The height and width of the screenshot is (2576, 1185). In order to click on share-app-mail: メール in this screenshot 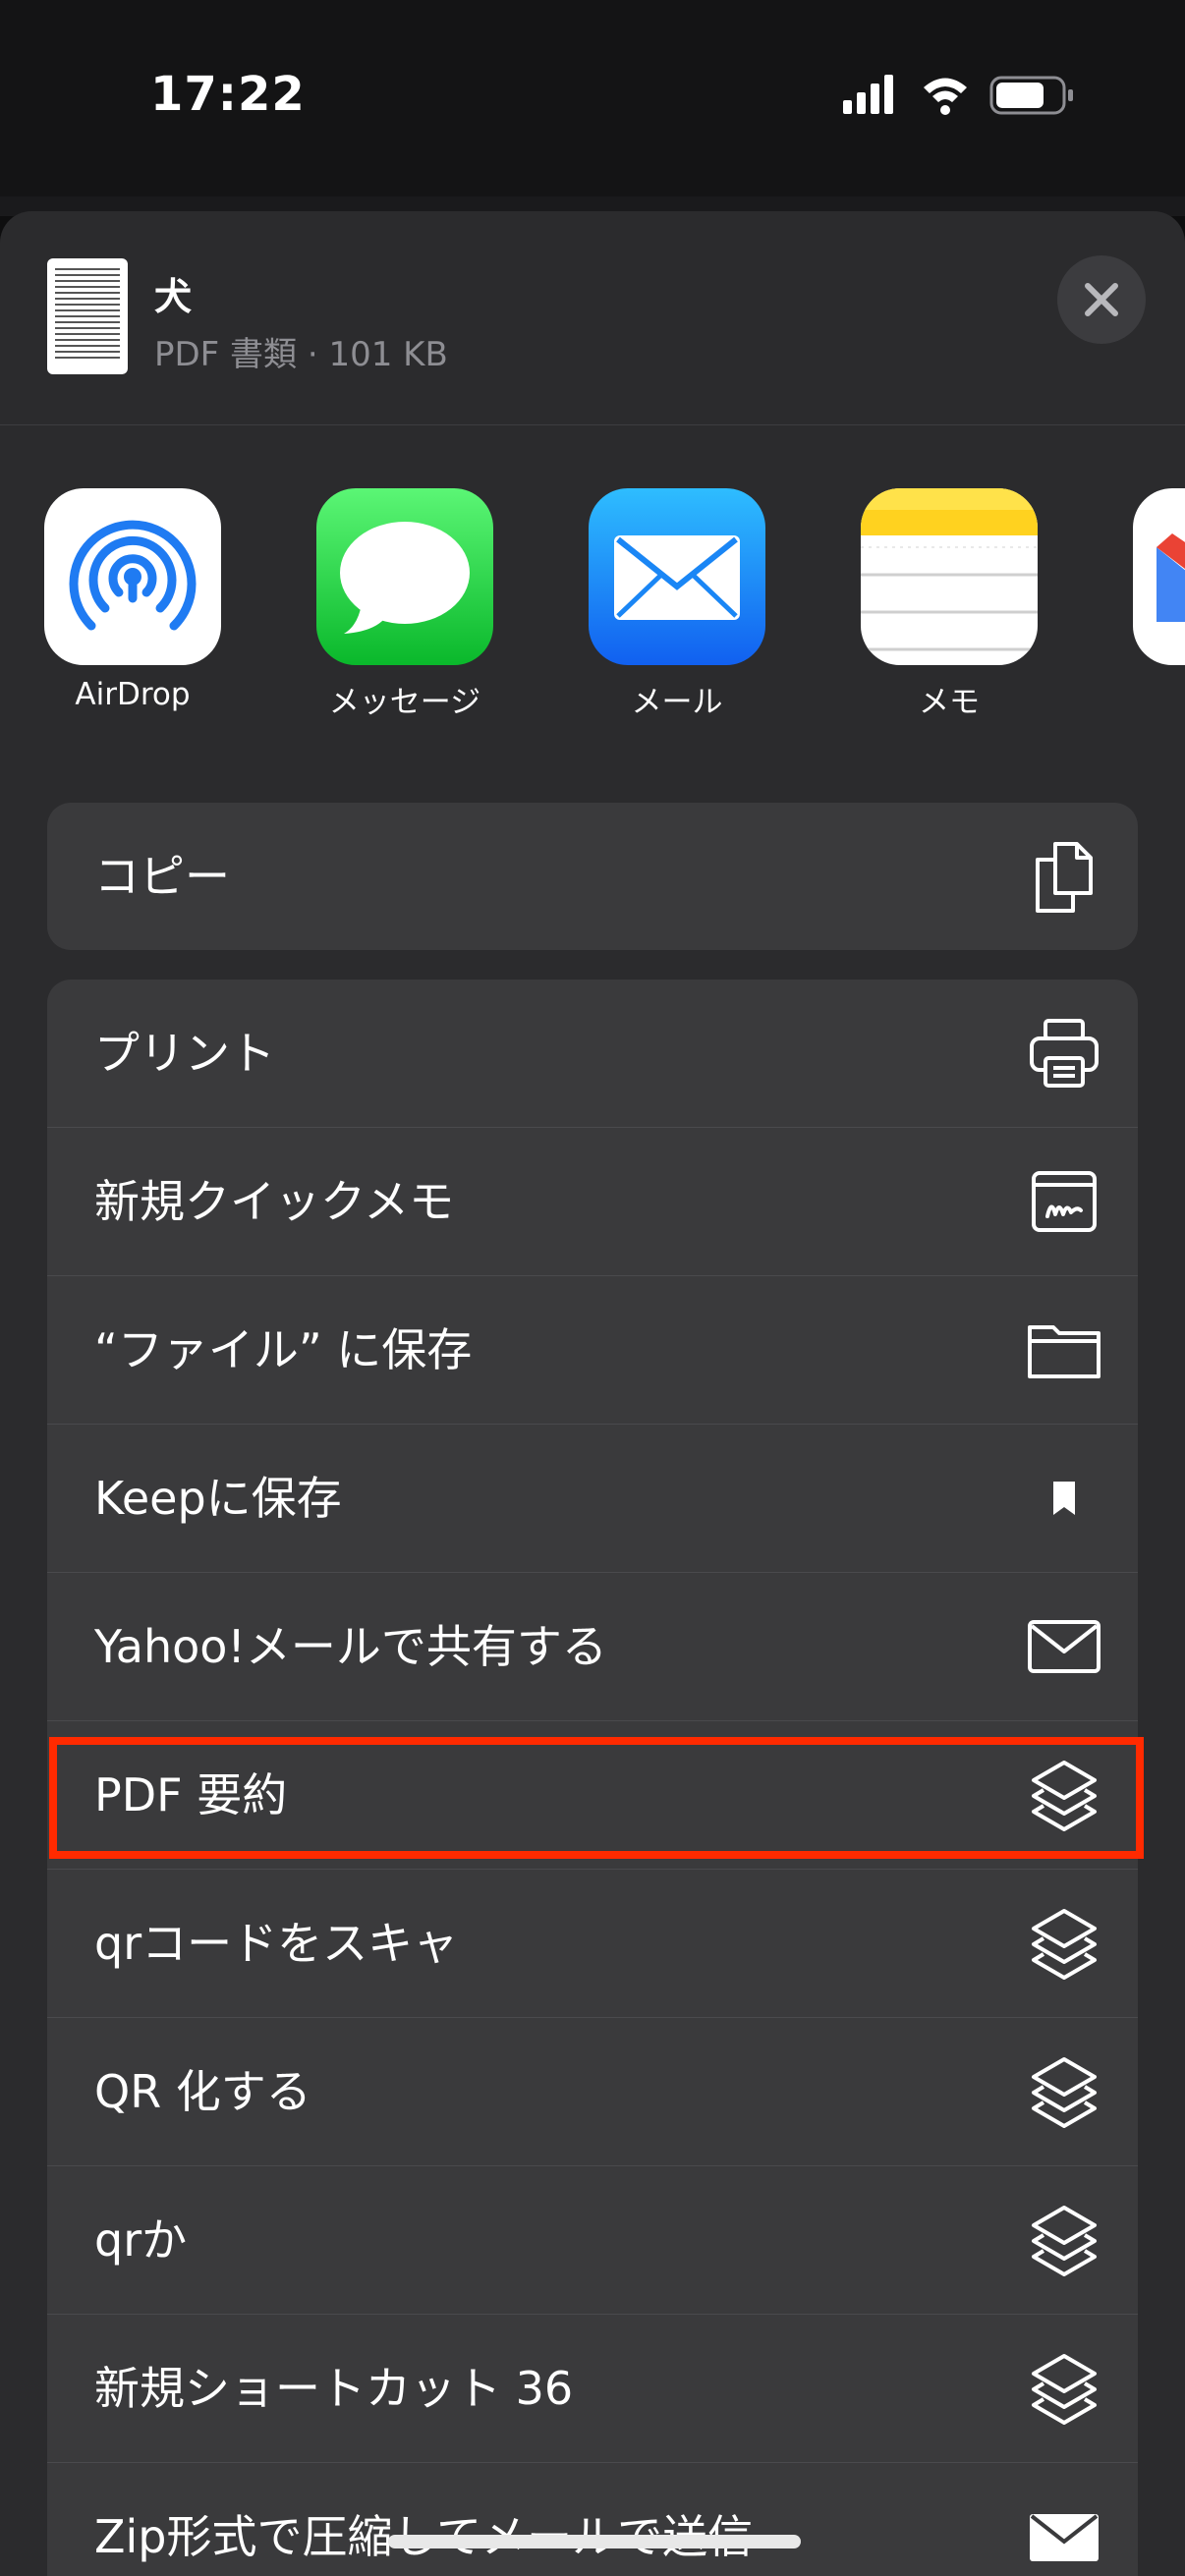, I will do `click(677, 604)`.